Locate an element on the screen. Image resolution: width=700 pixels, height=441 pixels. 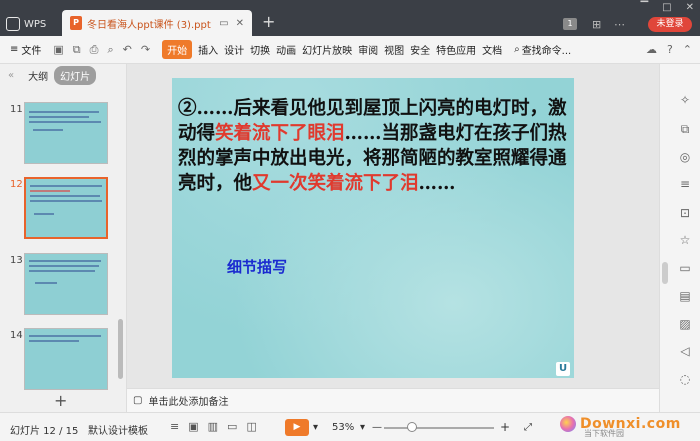
wps-logo-icon is located at coordinates (13, 24).